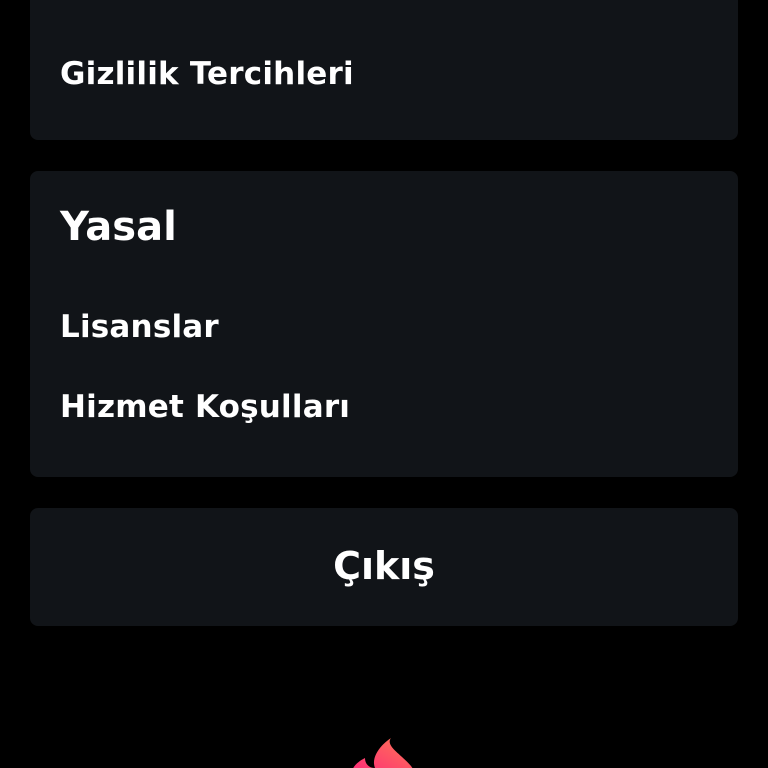 This screenshot has height=768, width=768. I want to click on logout-label: Çıkış, so click(384, 566).